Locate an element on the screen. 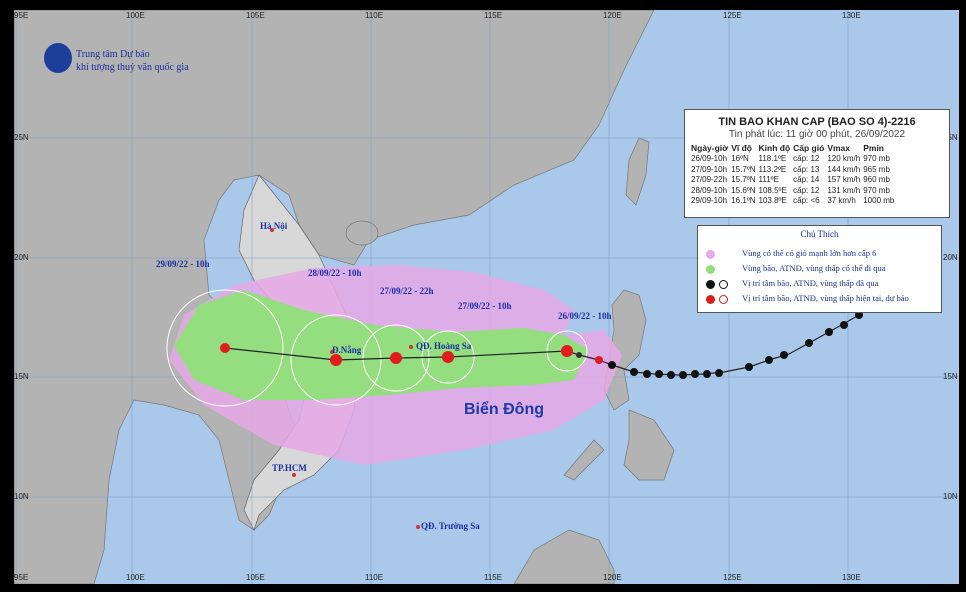 The width and height of the screenshot is (966, 592). table-header-row: Ngày-giờ Vĩ độ Kinh độ Cấp gió Vmax Pmin is located at coordinates (794, 148).